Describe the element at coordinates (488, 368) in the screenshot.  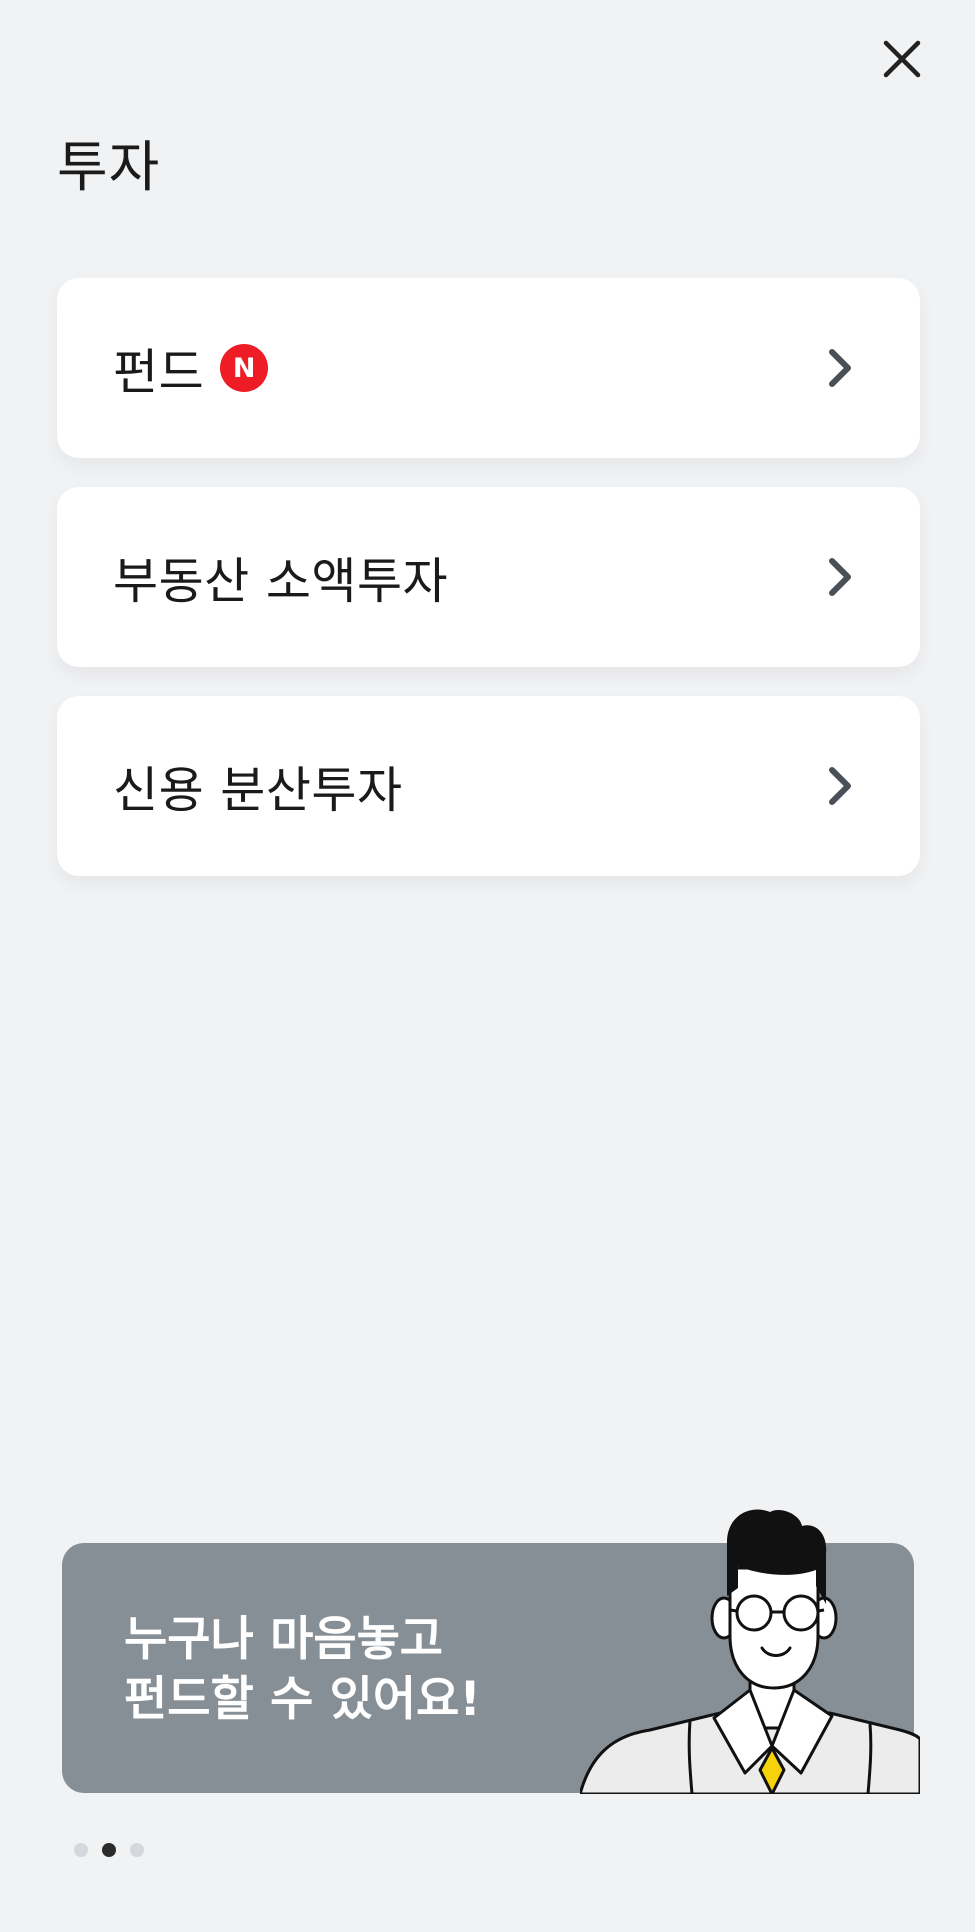
I see `menu-item-fund: 펀드 N` at that location.